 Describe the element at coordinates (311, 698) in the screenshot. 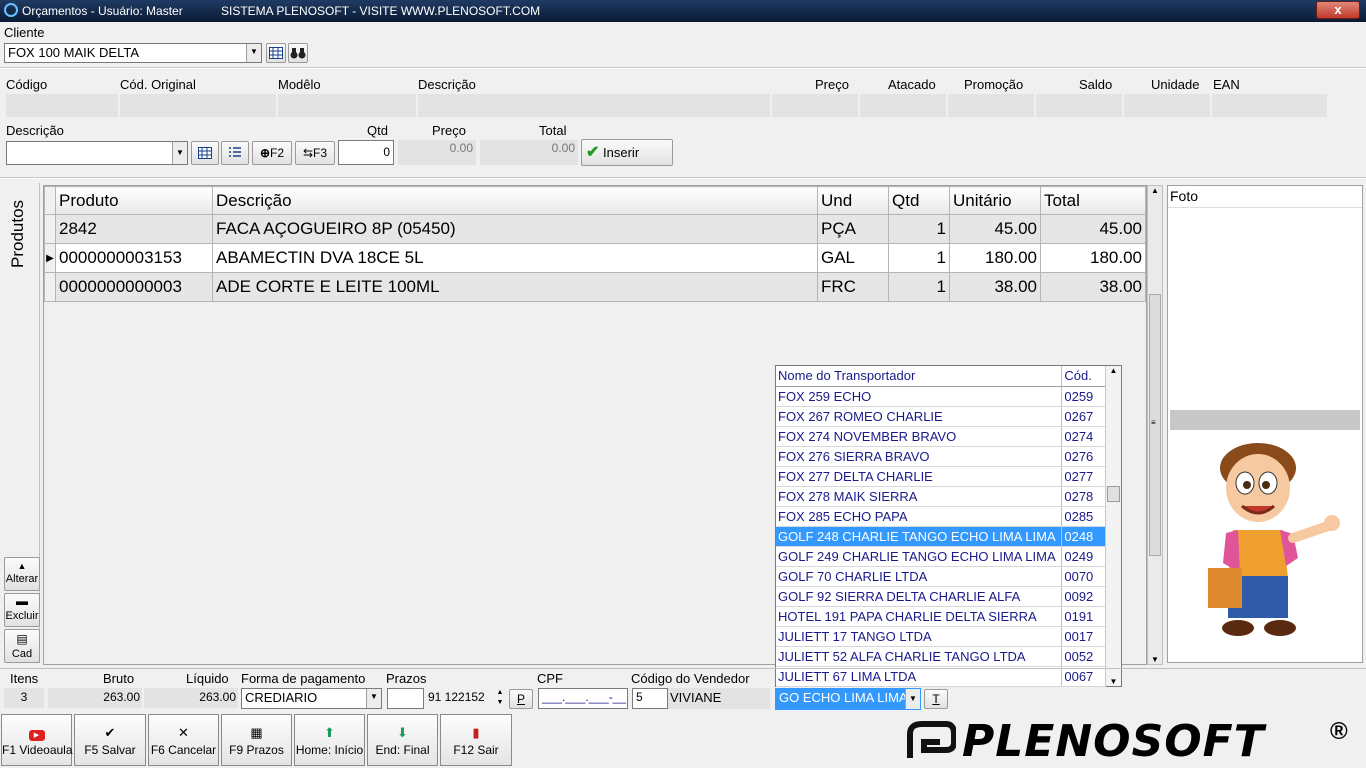

I see `forma-pagamento-select: CREDIARIO ▼` at that location.